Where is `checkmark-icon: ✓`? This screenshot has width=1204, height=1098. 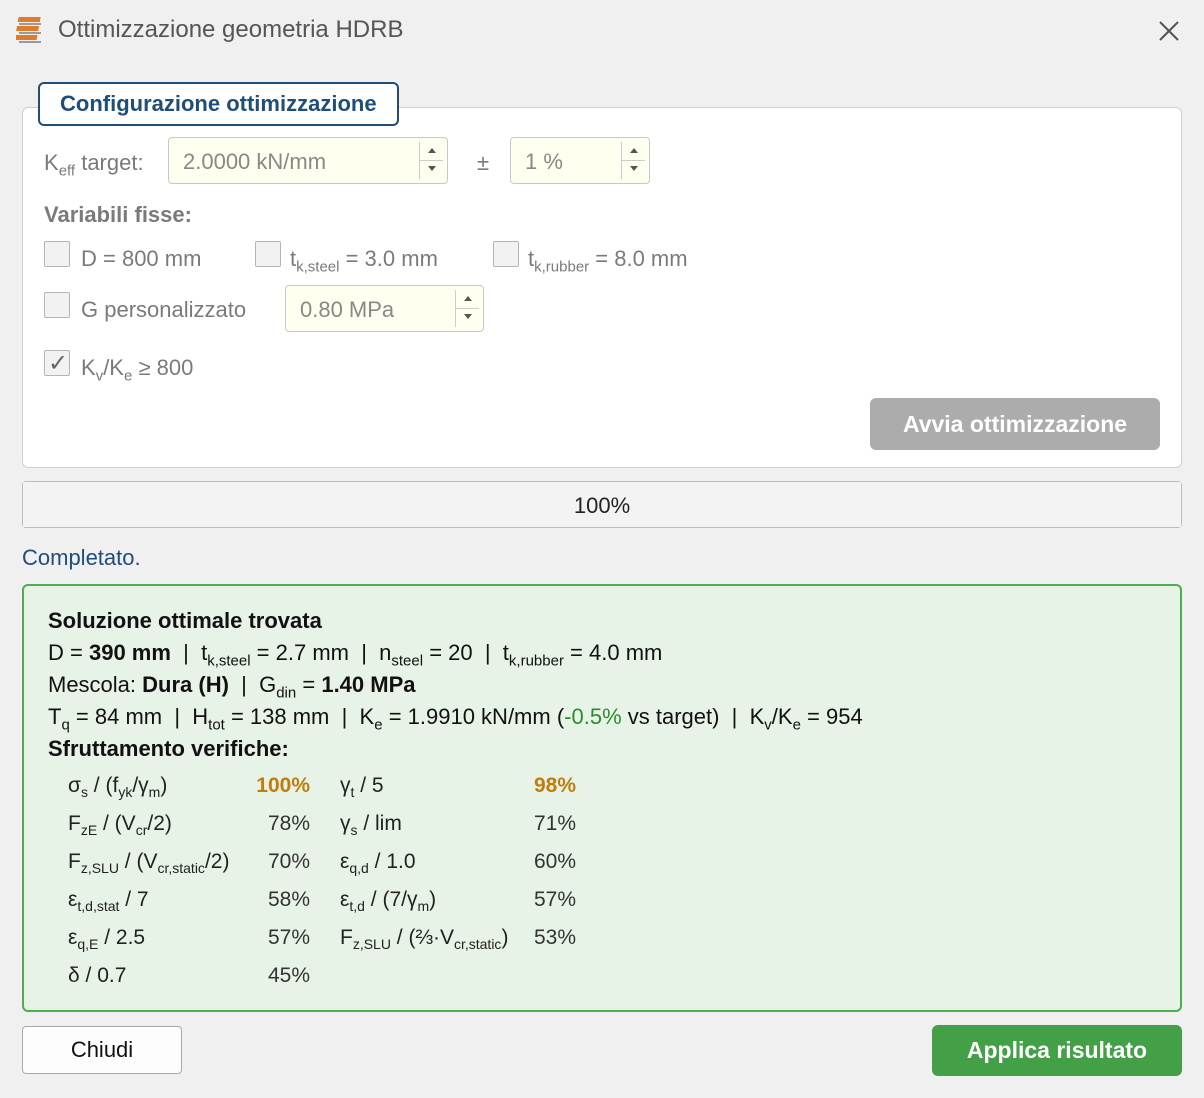
checkmark-icon: ✓ is located at coordinates (58, 363).